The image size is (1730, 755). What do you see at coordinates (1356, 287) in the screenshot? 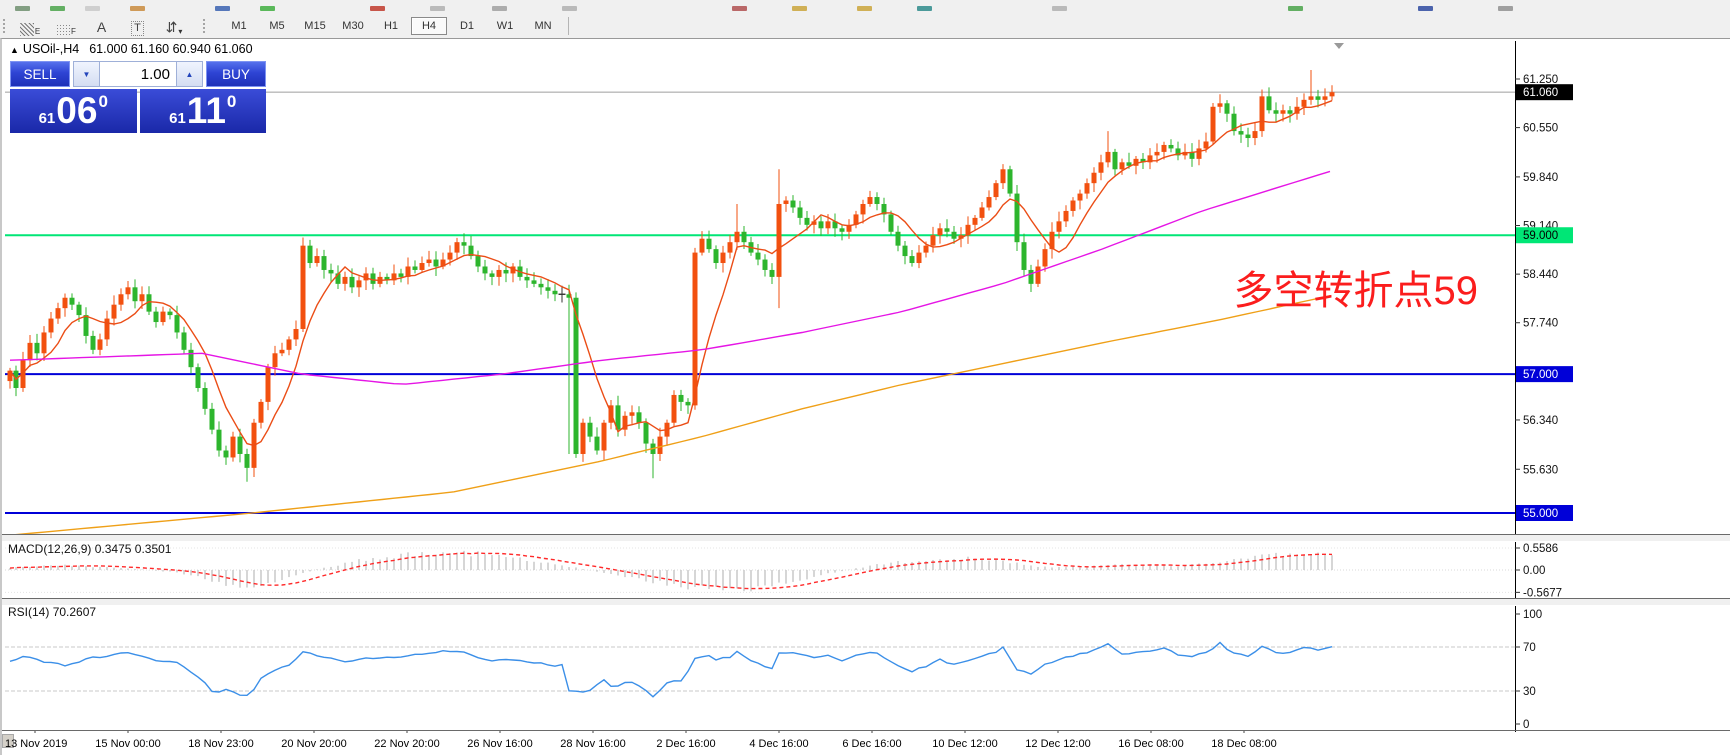
I see `text-annotation: 多空转折点59` at bounding box center [1356, 287].